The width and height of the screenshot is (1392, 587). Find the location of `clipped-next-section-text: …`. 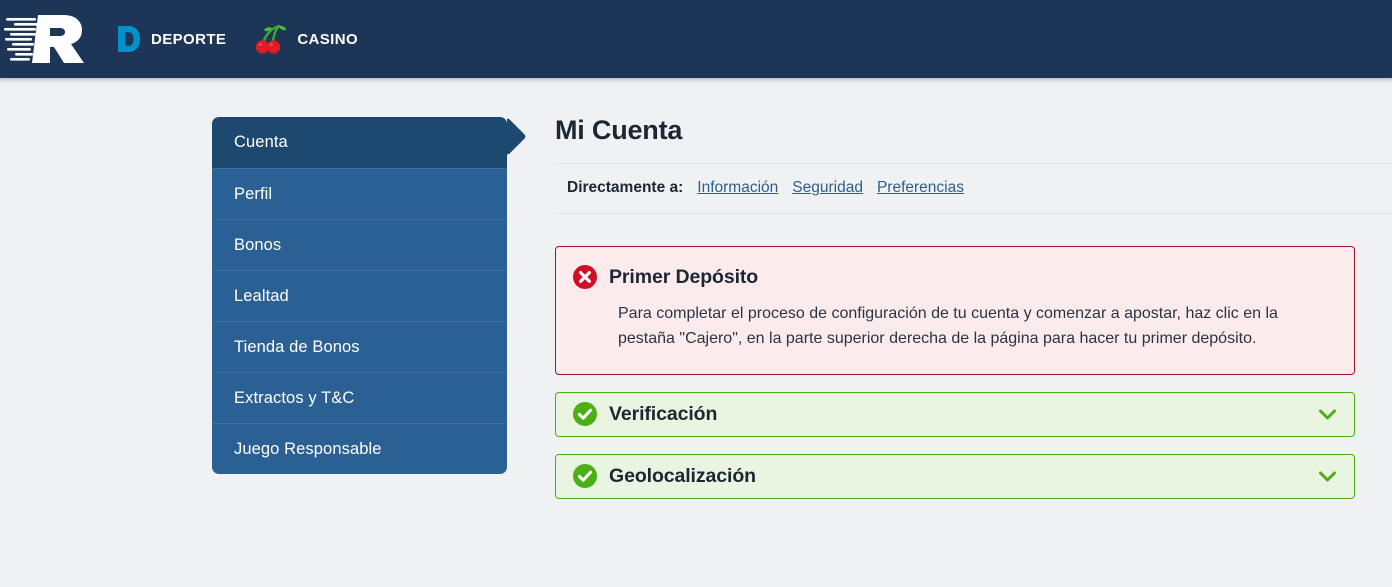

clipped-next-section-text: … is located at coordinates (684, 537).